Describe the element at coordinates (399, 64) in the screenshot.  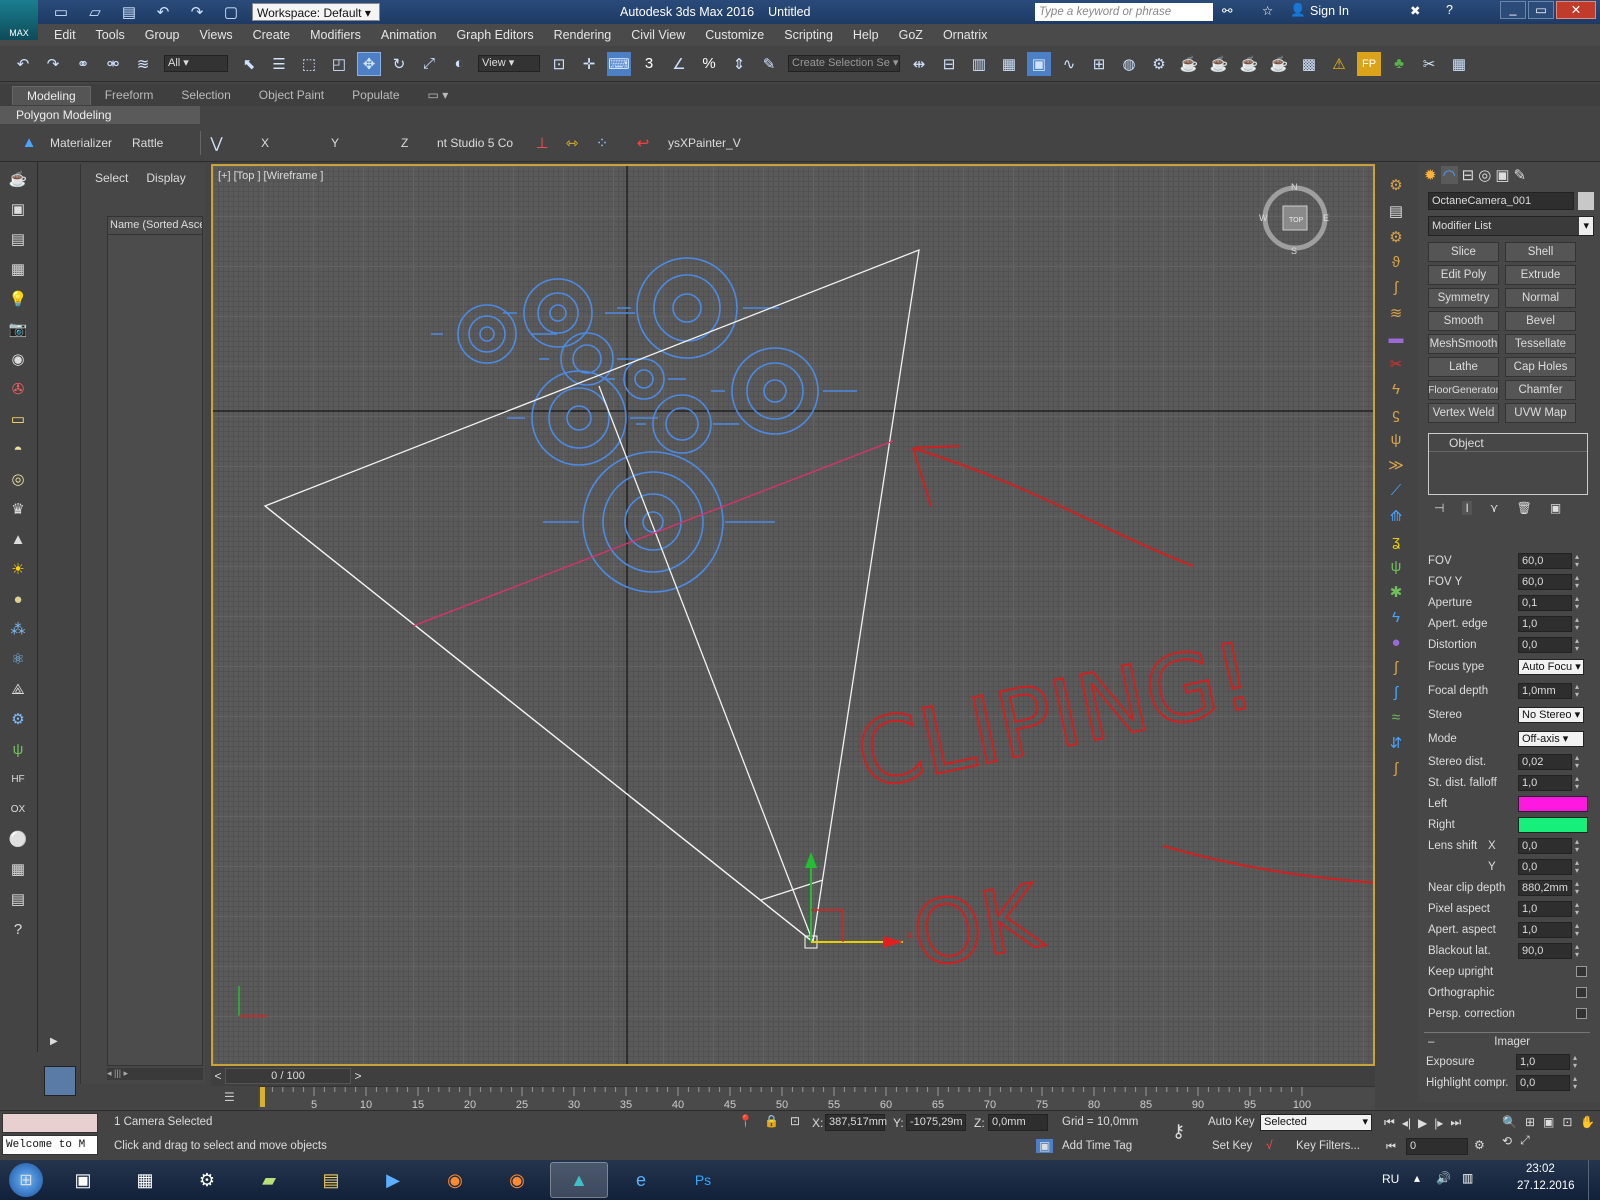
I see `select-rotate-icon: ↻` at that location.